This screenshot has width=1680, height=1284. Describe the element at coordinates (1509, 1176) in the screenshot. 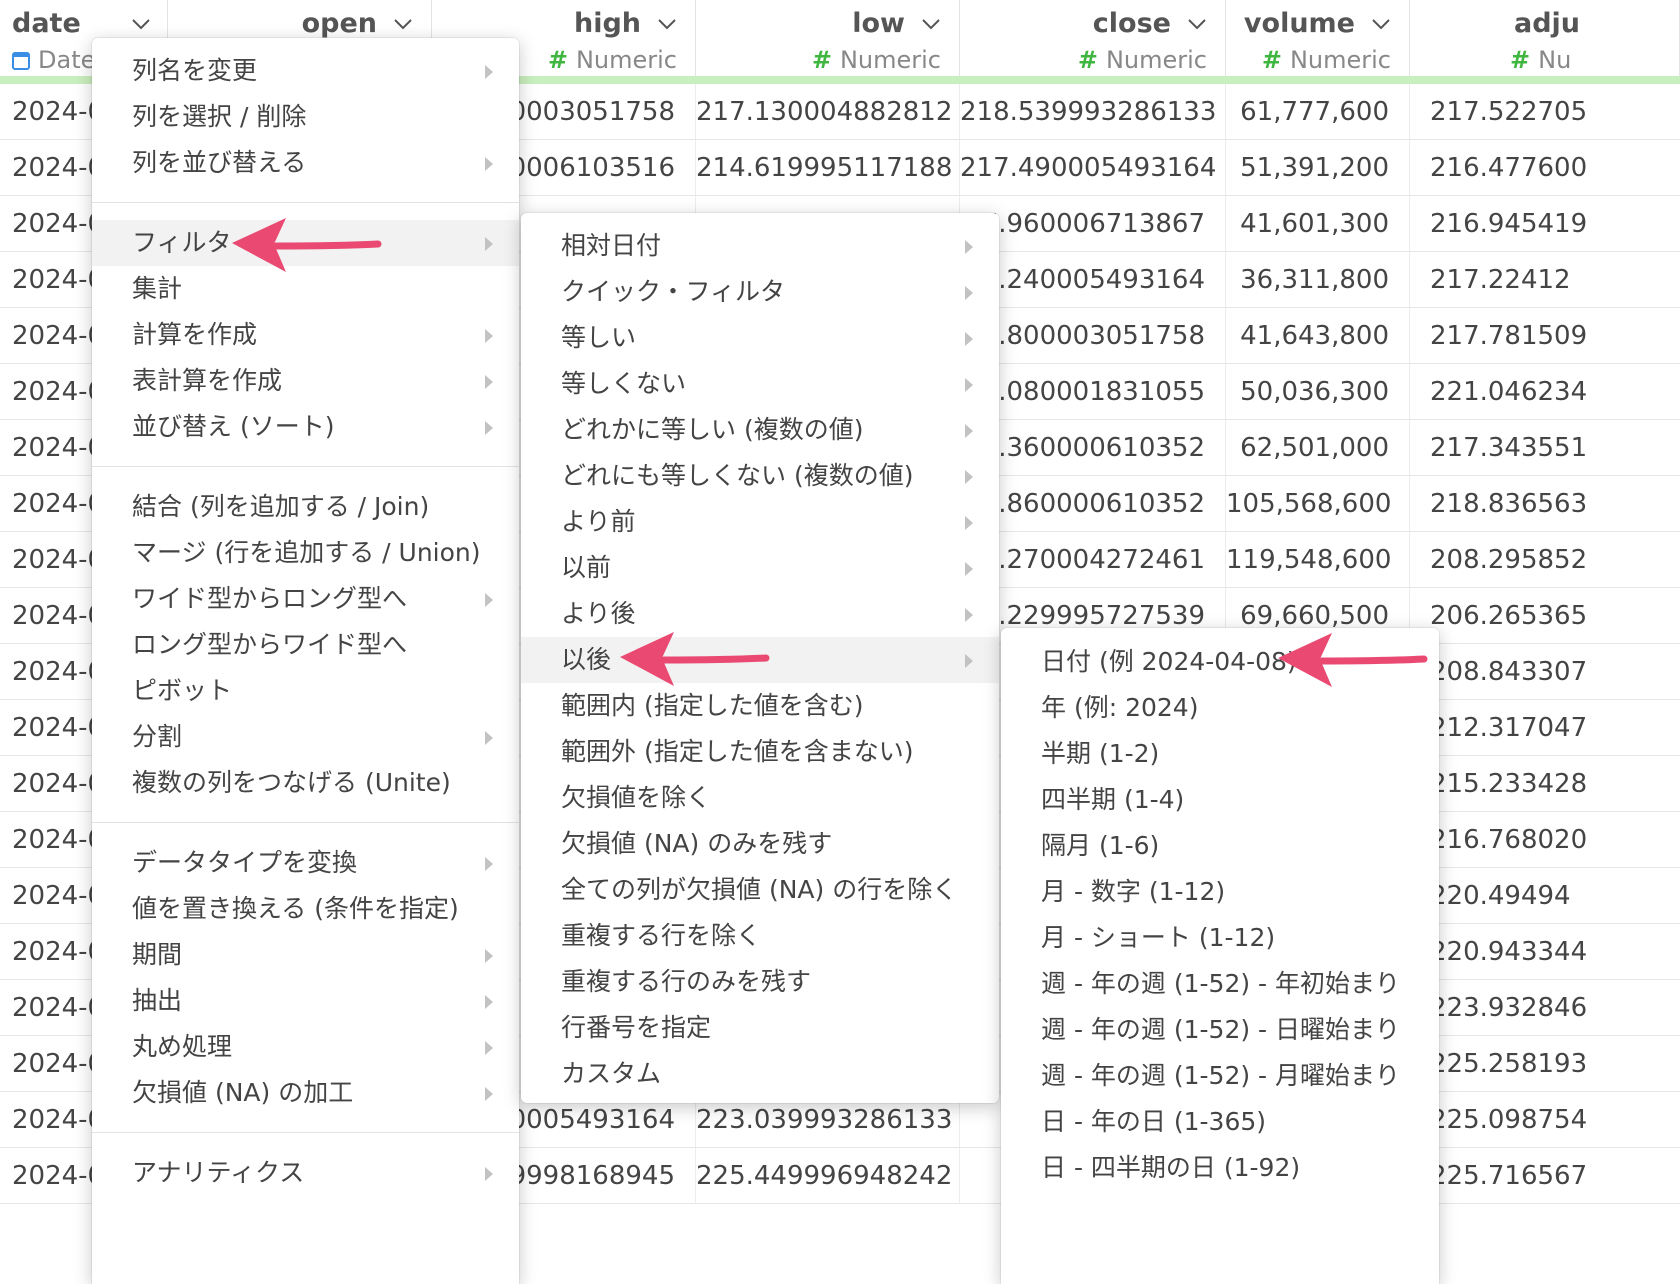

I see `table-cell-adj: 225.716567` at that location.